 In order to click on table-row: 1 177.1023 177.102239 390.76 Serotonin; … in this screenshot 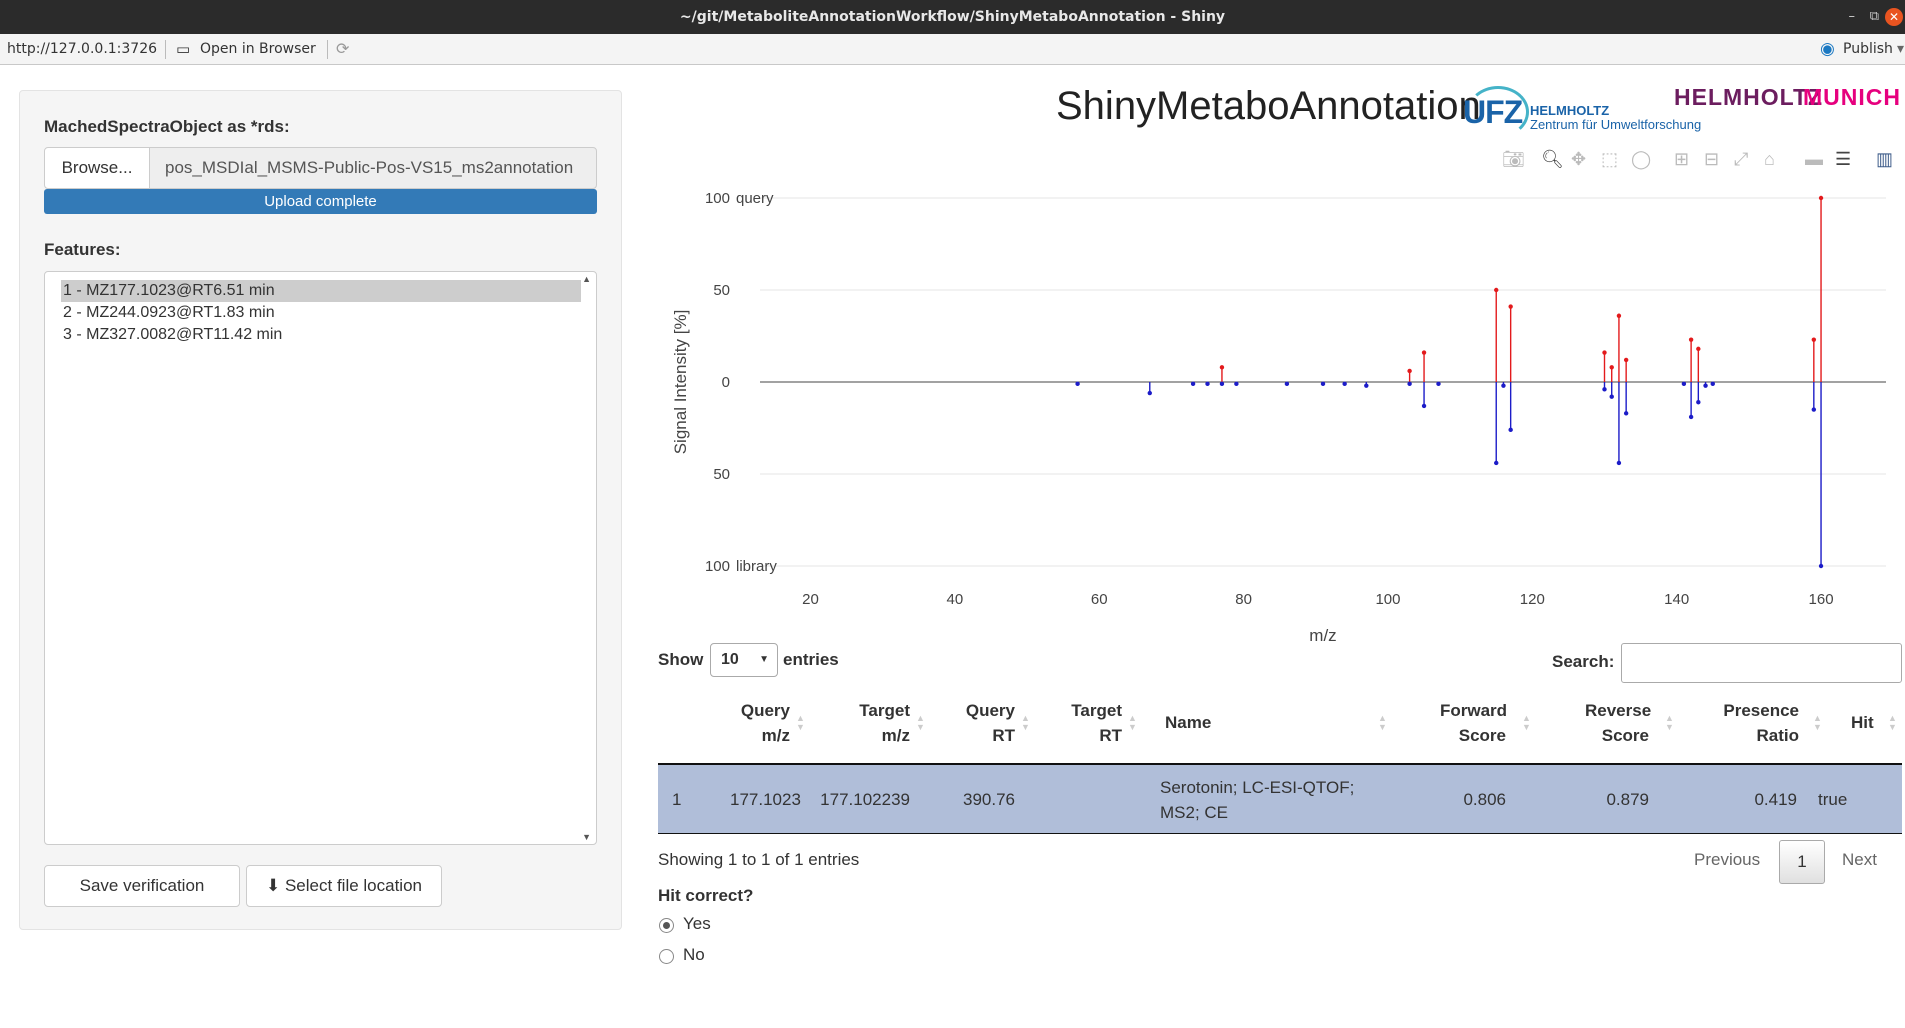, I will do `click(1280, 799)`.